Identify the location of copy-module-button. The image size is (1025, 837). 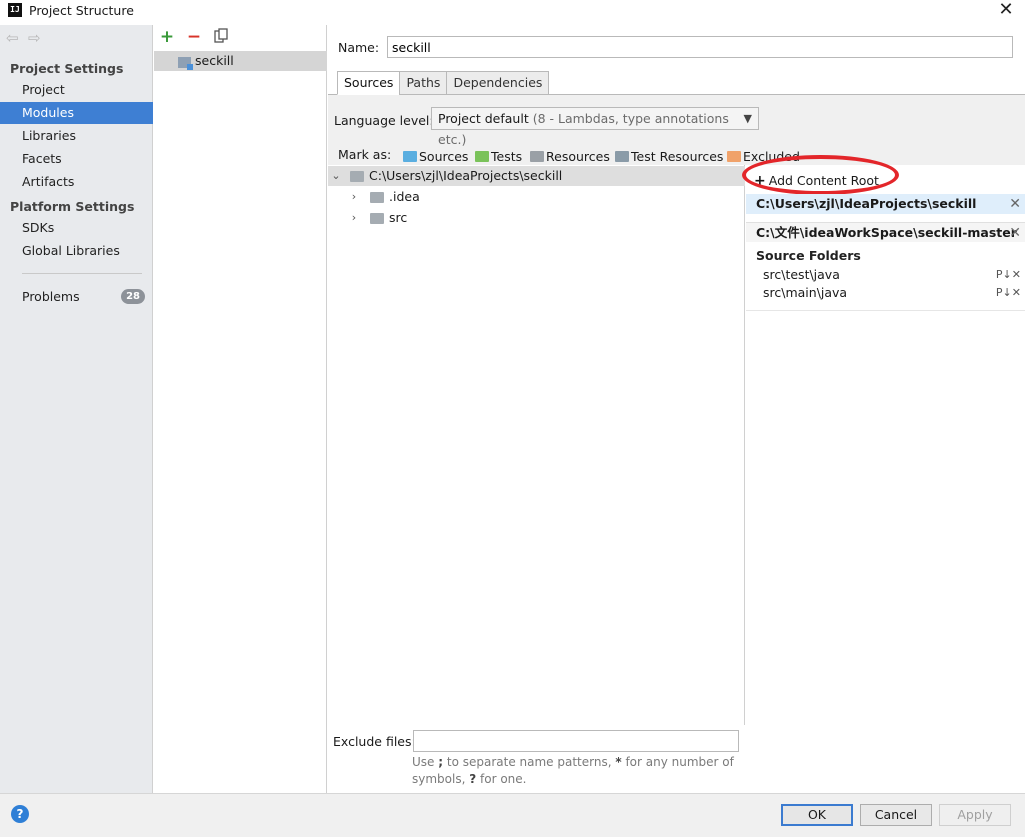
(221, 37).